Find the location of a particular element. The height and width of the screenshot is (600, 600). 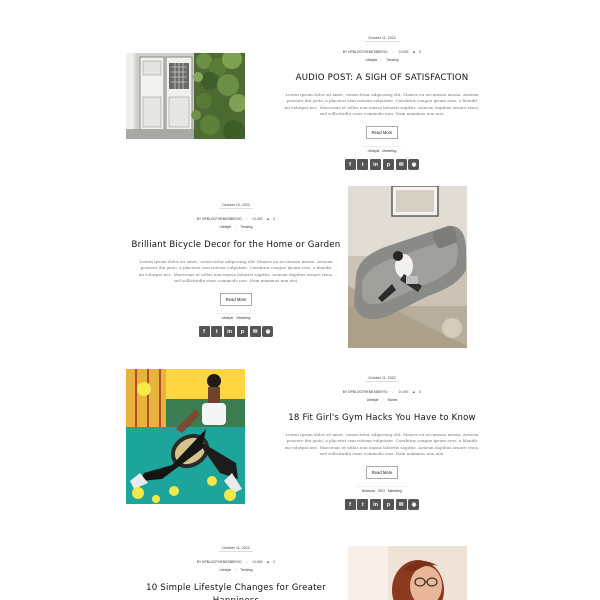

post-tags: Business SEO Marketing is located at coordinates (382, 489).